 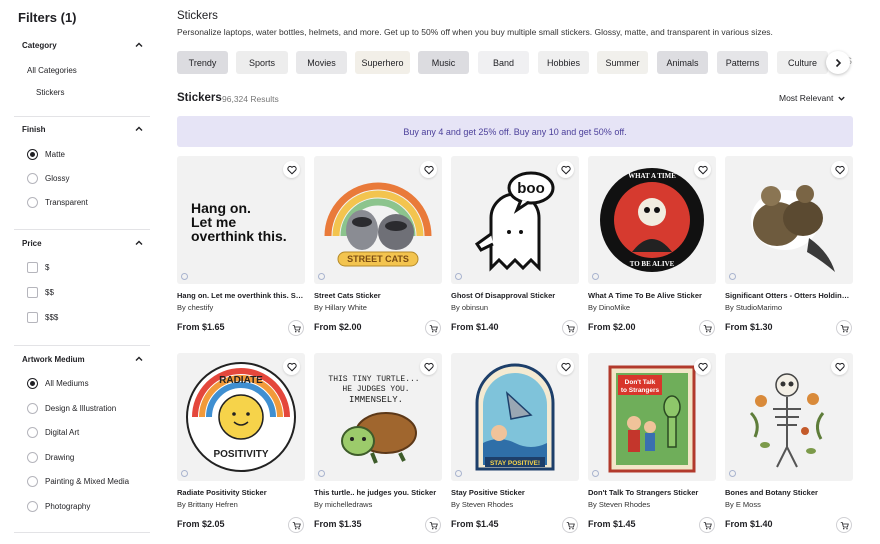 What do you see at coordinates (50, 457) in the screenshot?
I see `medium-option-drawing: Drawing` at bounding box center [50, 457].